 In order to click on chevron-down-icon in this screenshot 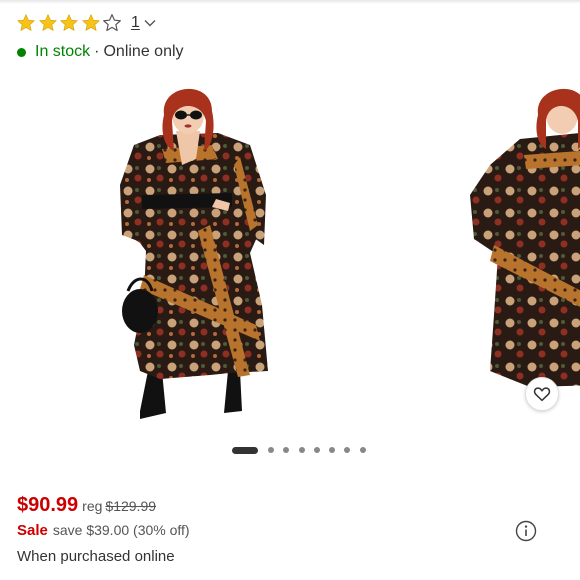, I will do `click(150, 23)`.